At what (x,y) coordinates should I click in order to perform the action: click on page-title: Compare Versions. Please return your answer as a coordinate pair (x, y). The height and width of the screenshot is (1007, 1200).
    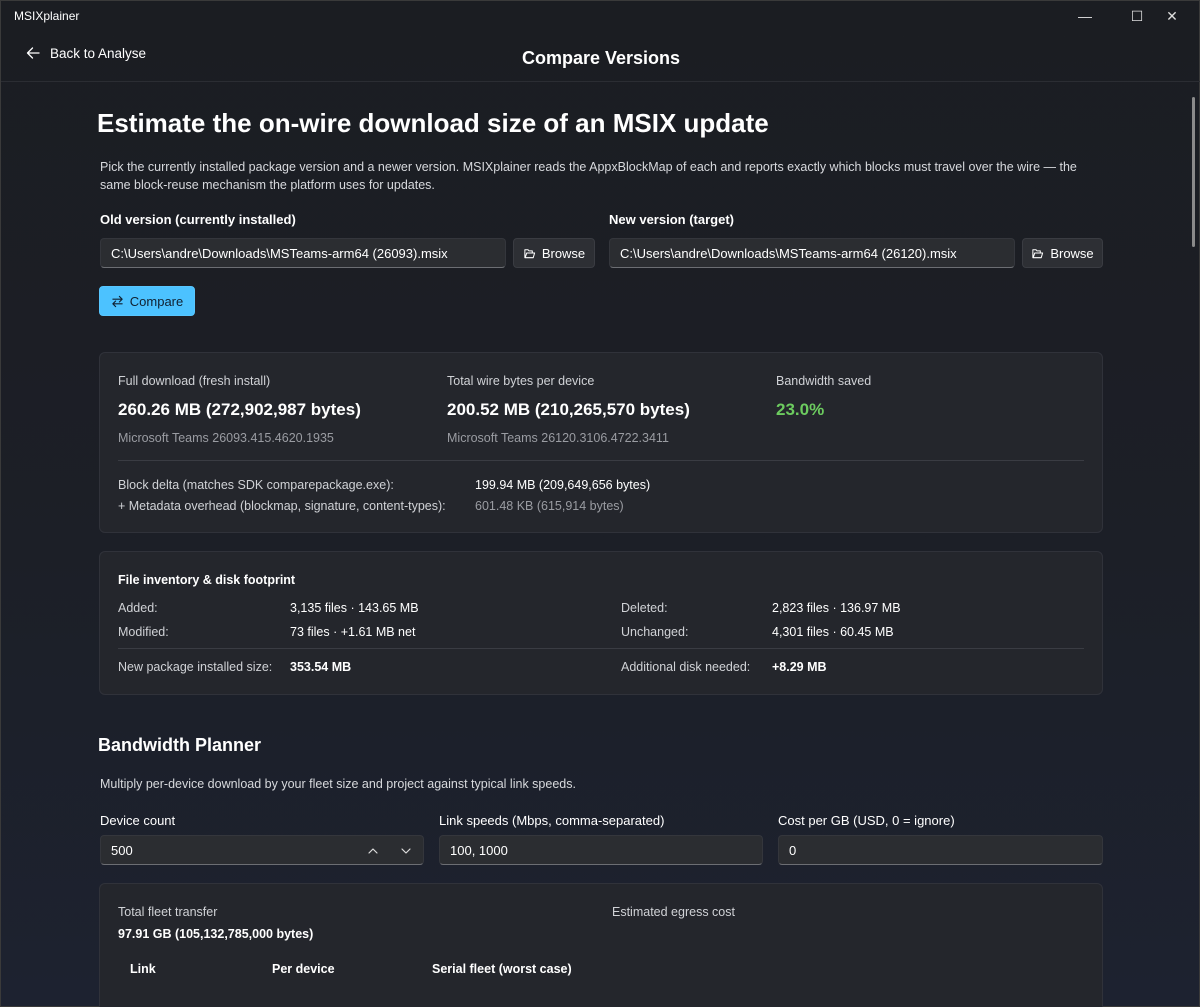
    Looking at the image, I should click on (601, 58).